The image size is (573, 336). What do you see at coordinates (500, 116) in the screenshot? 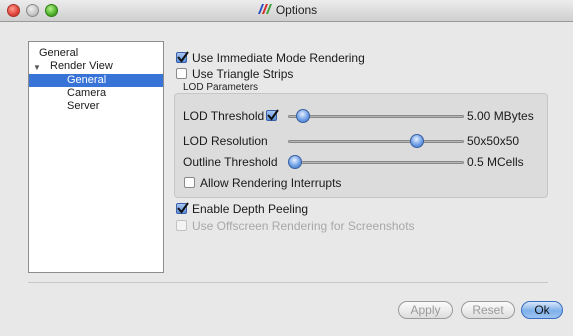
I see `lod-threshold-value: 5.00 MBytes` at bounding box center [500, 116].